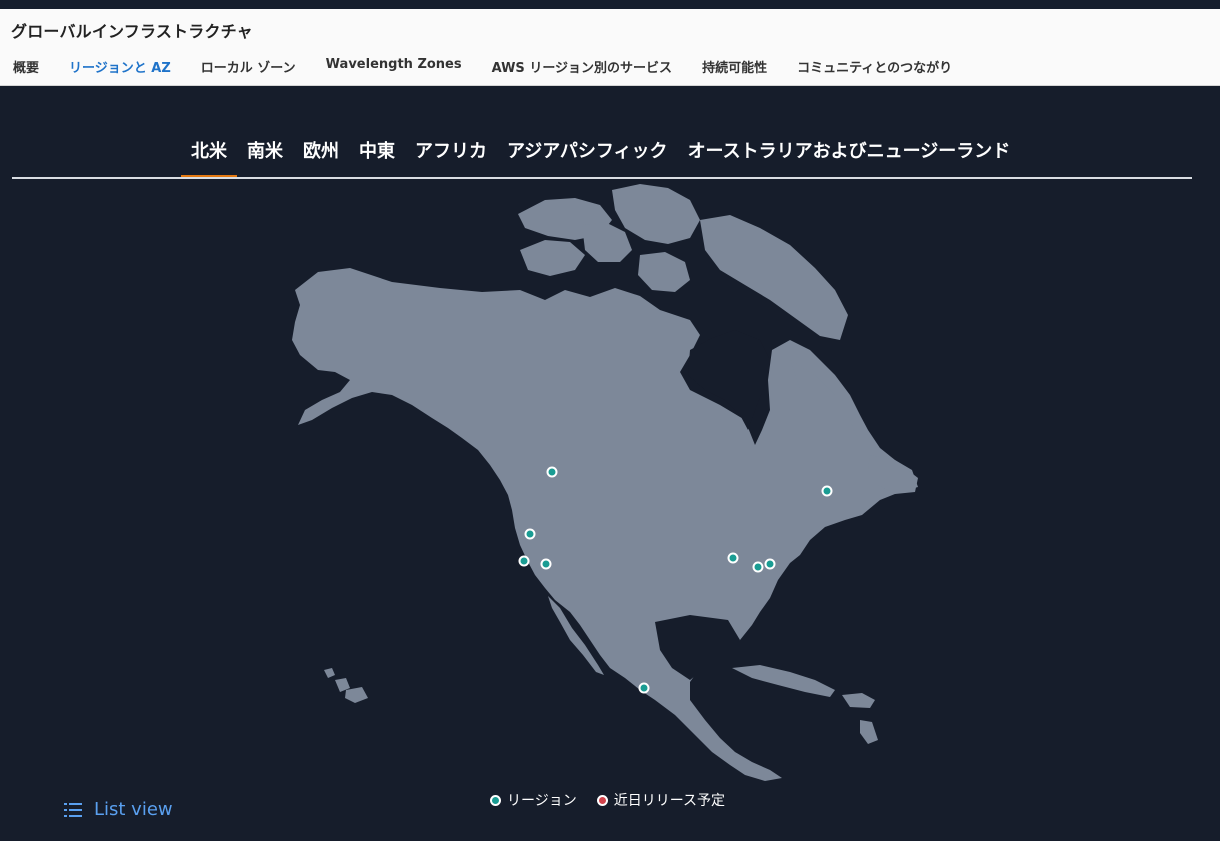  What do you see at coordinates (758, 567) in the screenshot?
I see `region-marker-n-virginia` at bounding box center [758, 567].